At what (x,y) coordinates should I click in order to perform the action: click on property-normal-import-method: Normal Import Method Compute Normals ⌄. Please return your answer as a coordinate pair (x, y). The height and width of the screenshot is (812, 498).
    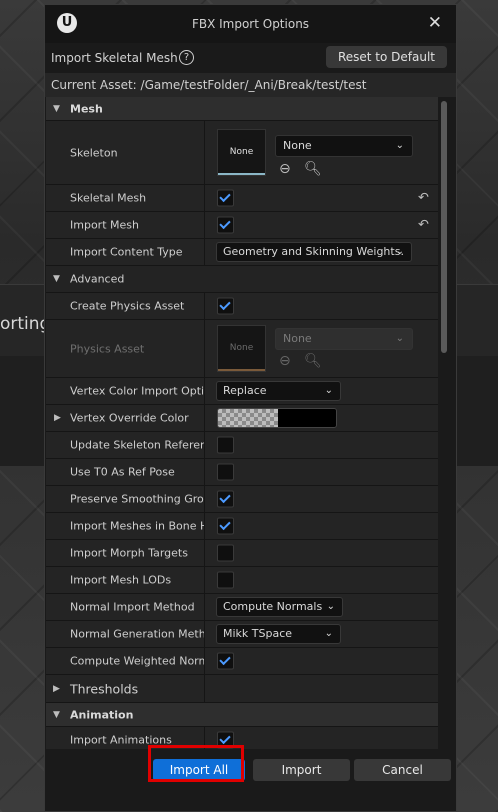
    Looking at the image, I should click on (242, 607).